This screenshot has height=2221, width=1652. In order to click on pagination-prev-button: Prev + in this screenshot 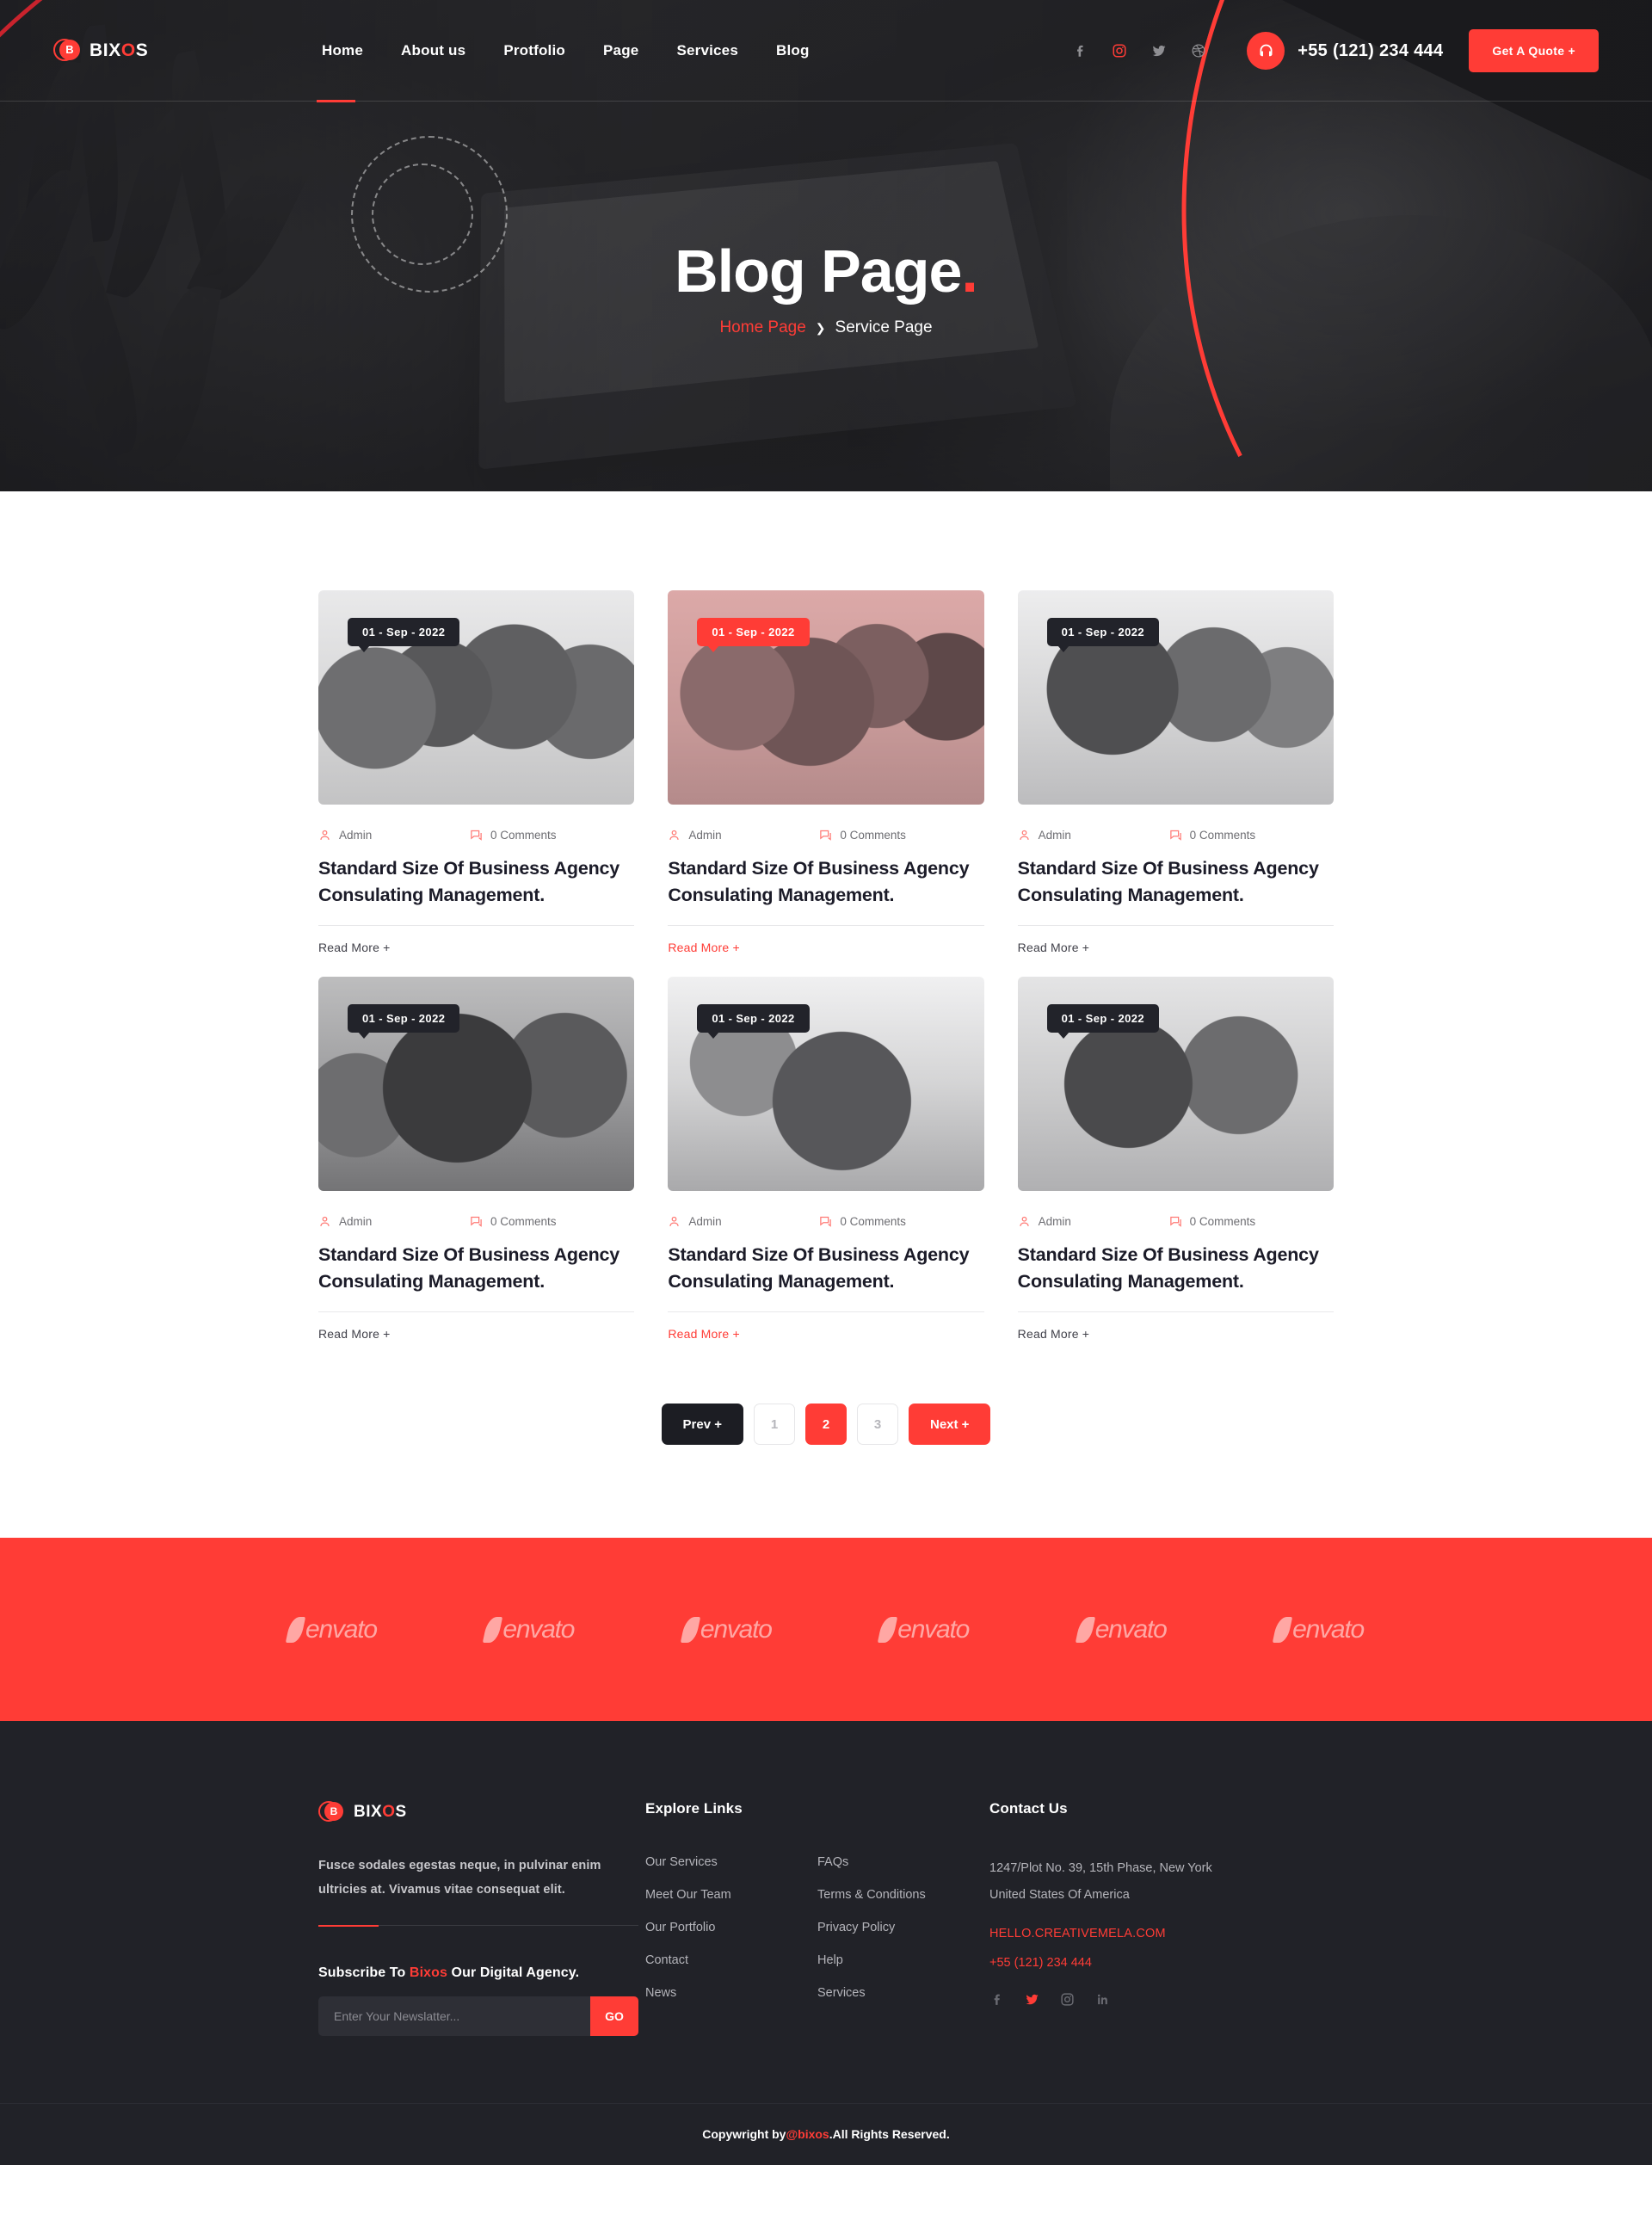, I will do `click(702, 1425)`.